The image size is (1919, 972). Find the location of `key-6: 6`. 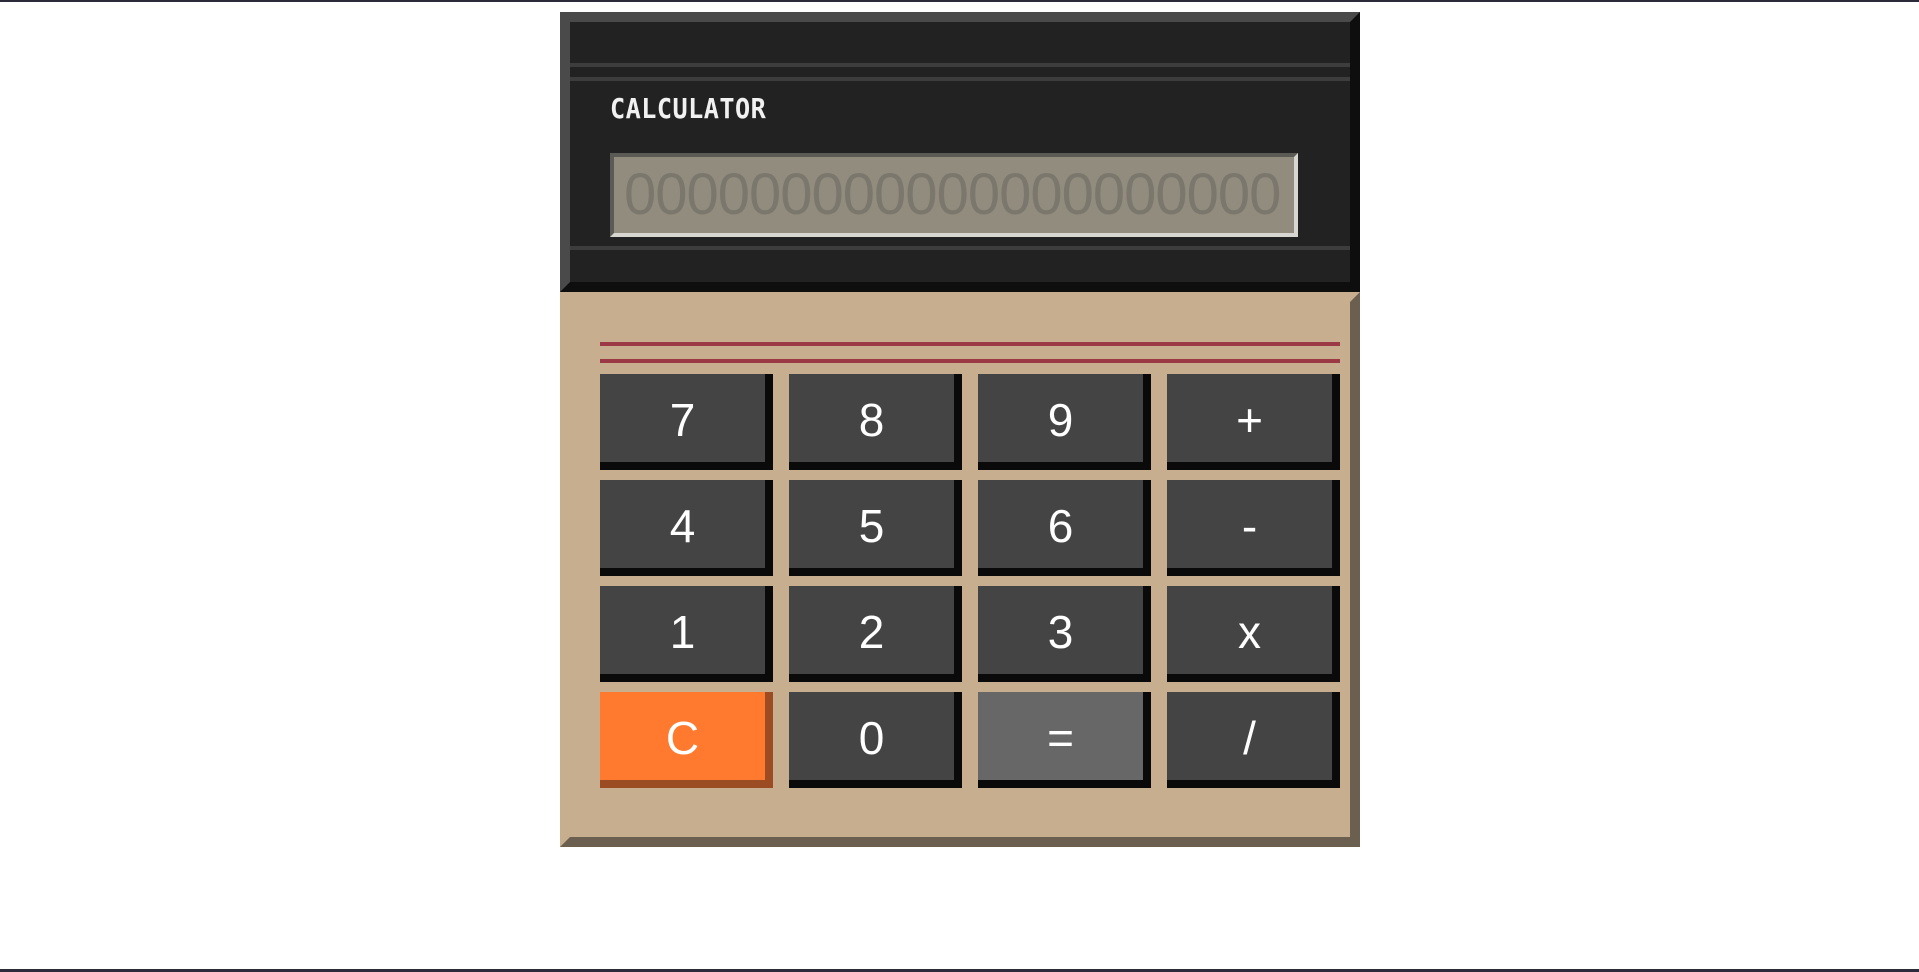

key-6: 6 is located at coordinates (1064, 528).